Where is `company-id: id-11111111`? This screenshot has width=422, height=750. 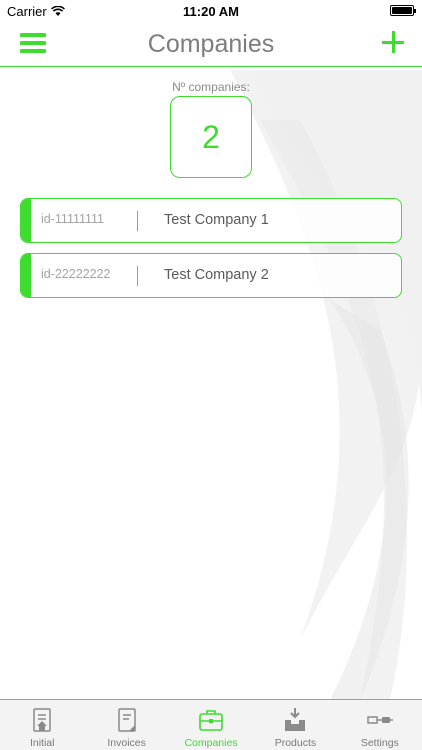
company-id: id-11111111 is located at coordinates (73, 219).